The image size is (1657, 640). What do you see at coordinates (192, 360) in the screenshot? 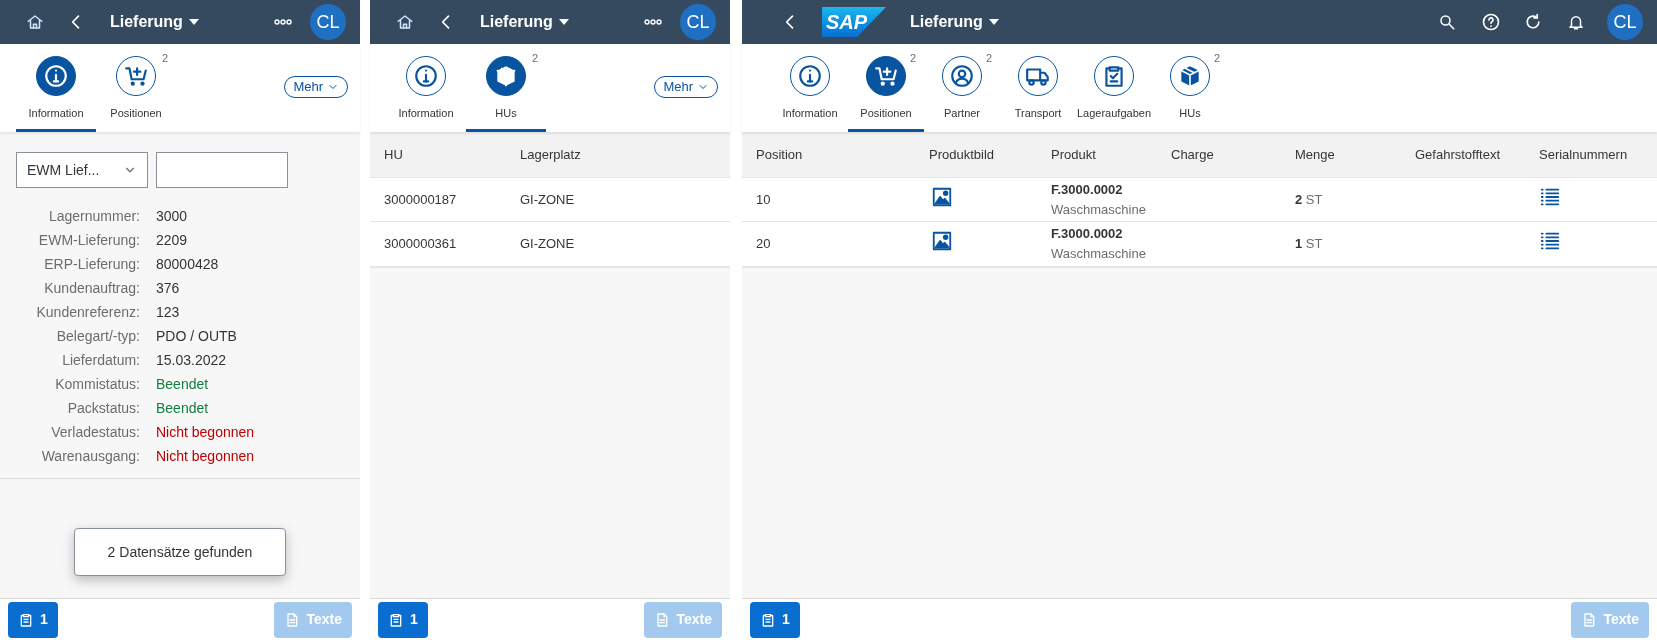
I see `field-value: 15.03.2022` at bounding box center [192, 360].